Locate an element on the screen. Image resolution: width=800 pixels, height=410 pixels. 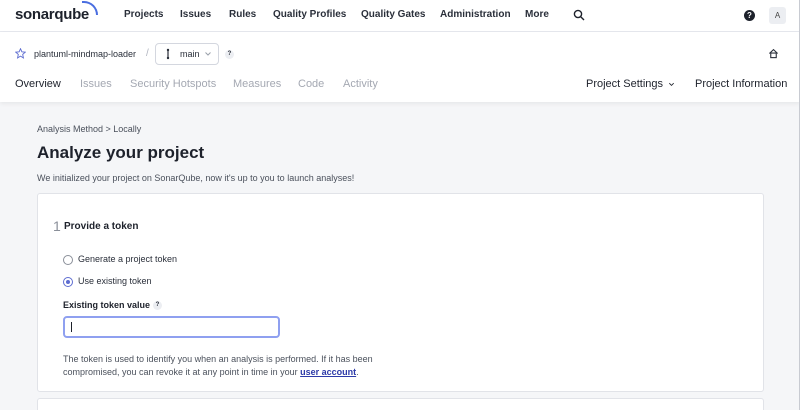
user-account-link: user account is located at coordinates (328, 372).